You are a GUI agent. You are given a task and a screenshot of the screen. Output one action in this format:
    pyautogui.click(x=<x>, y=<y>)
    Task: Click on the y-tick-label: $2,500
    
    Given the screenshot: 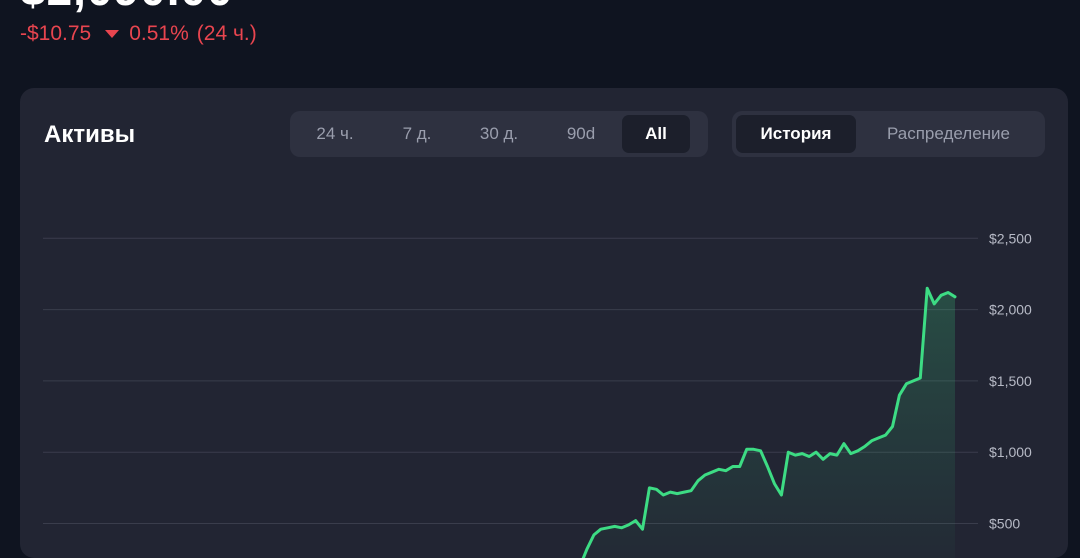 What is the action you would take?
    pyautogui.click(x=1010, y=238)
    